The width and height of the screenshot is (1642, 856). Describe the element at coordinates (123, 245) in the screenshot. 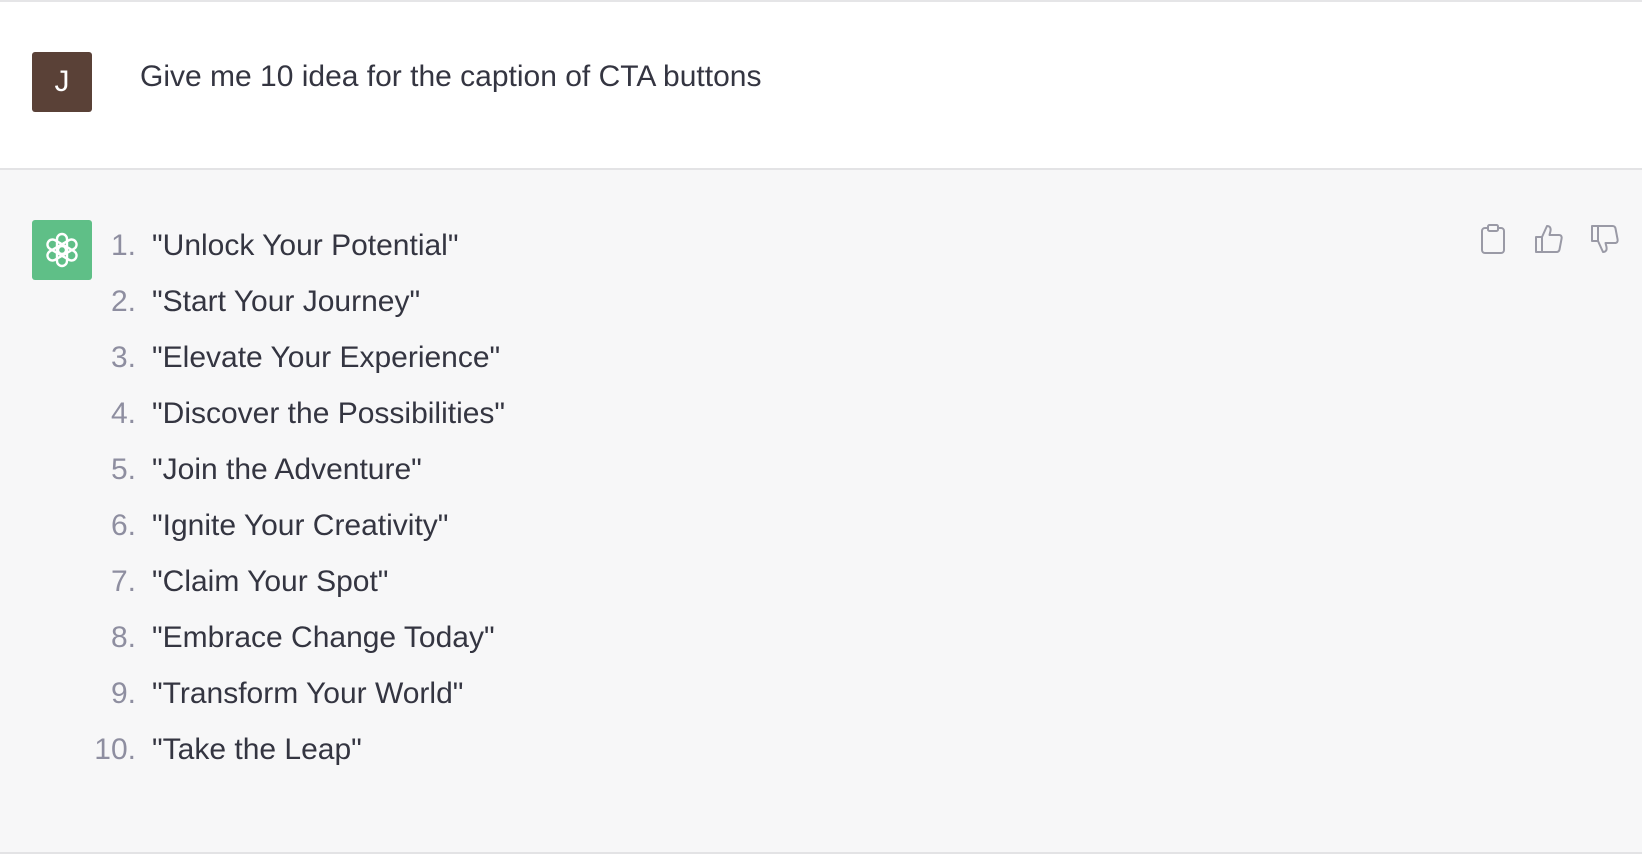

I see `list-item-number: 1.` at that location.